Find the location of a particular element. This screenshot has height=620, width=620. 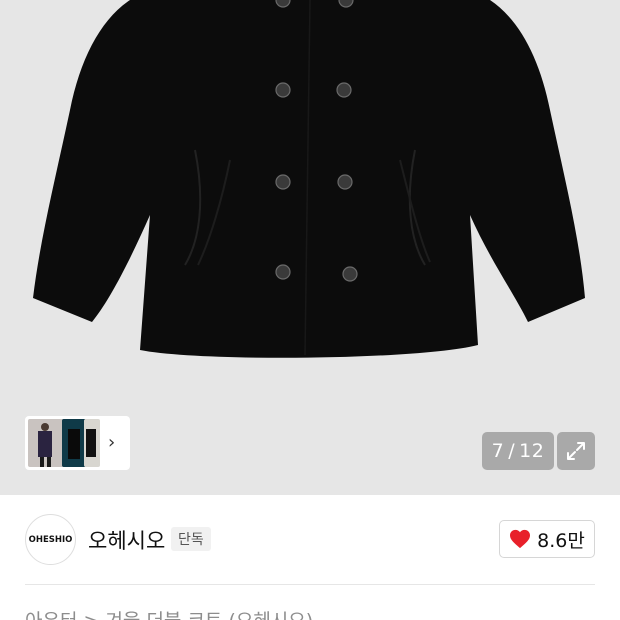

image-counter-total: 12 is located at coordinates (532, 451).